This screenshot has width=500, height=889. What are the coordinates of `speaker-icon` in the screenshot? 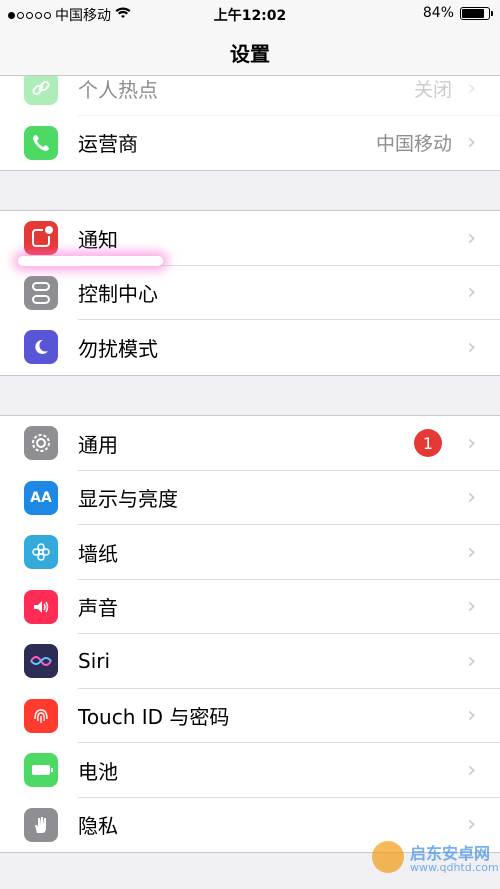 It's located at (41, 606).